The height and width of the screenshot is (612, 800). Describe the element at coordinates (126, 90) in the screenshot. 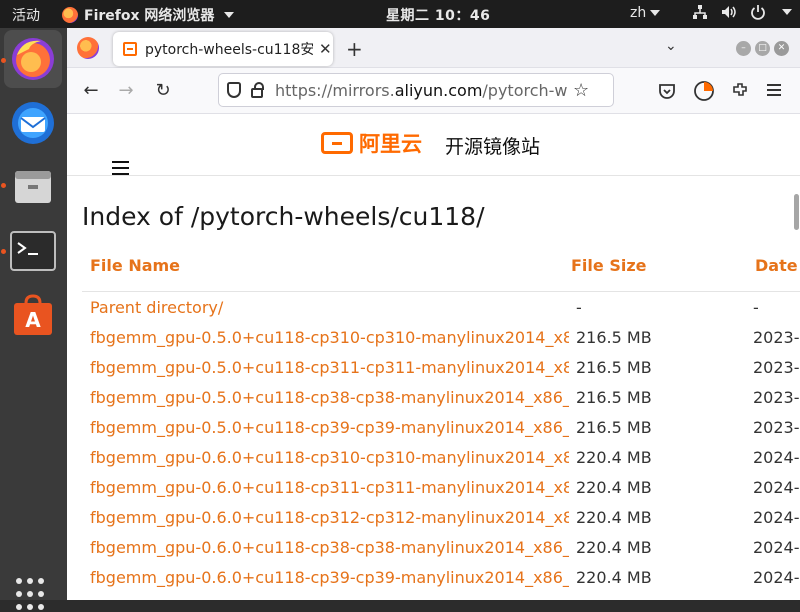

I see `forward-icon: →` at that location.